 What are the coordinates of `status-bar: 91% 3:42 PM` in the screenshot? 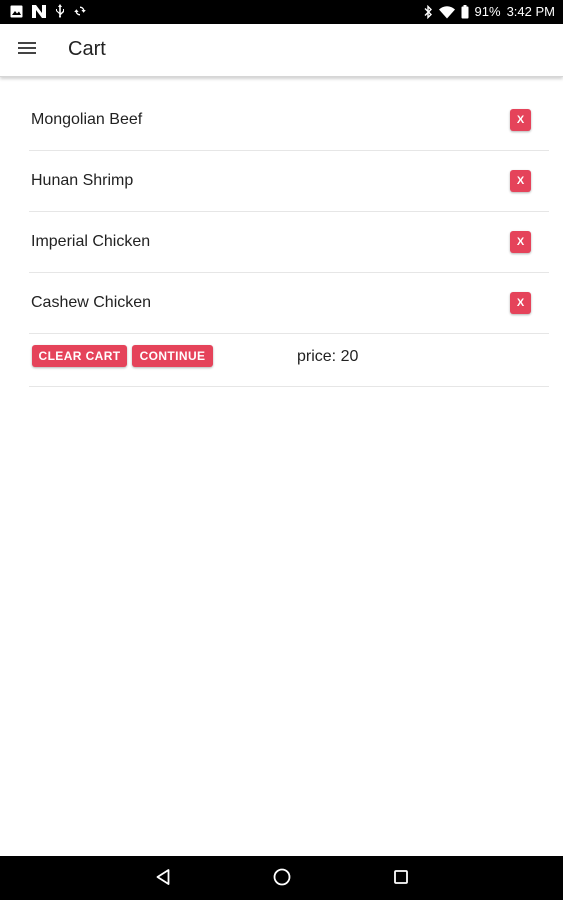 It's located at (281, 12).